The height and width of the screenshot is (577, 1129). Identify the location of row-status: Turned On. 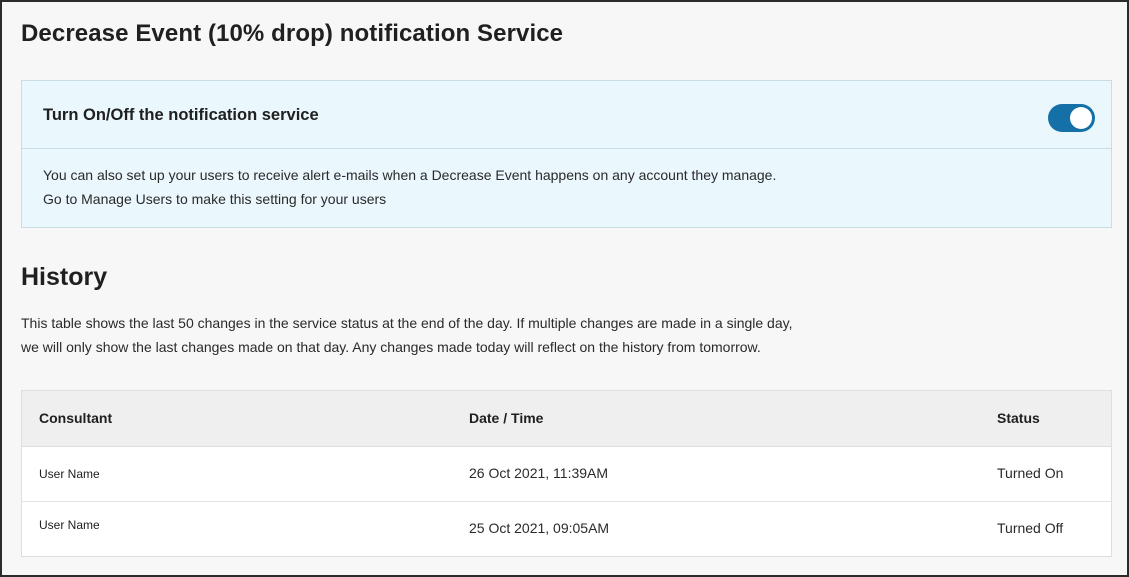
(1030, 473).